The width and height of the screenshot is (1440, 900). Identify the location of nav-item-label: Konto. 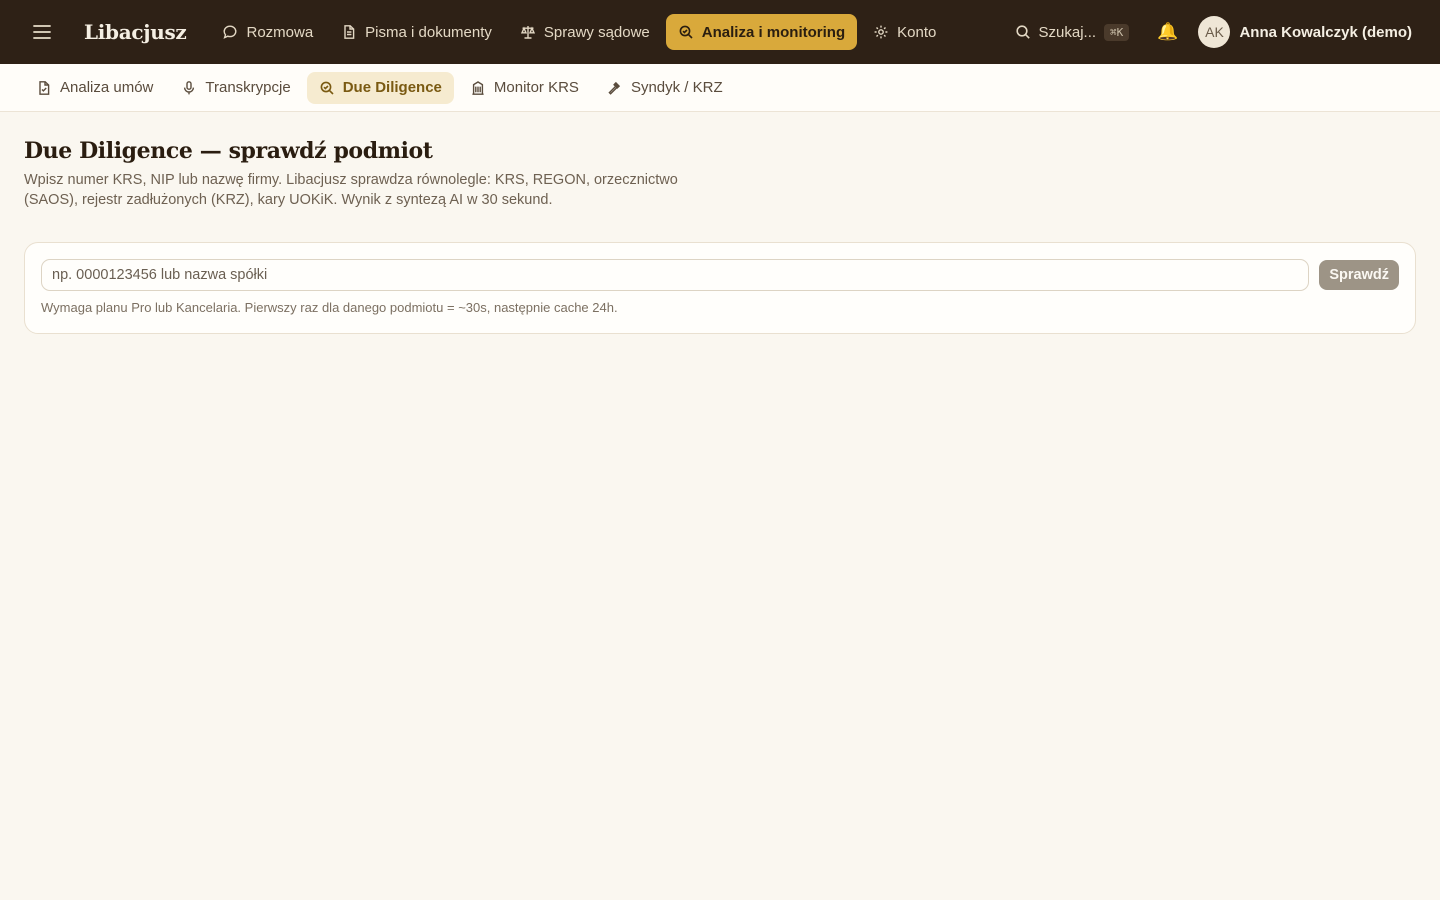
(917, 32).